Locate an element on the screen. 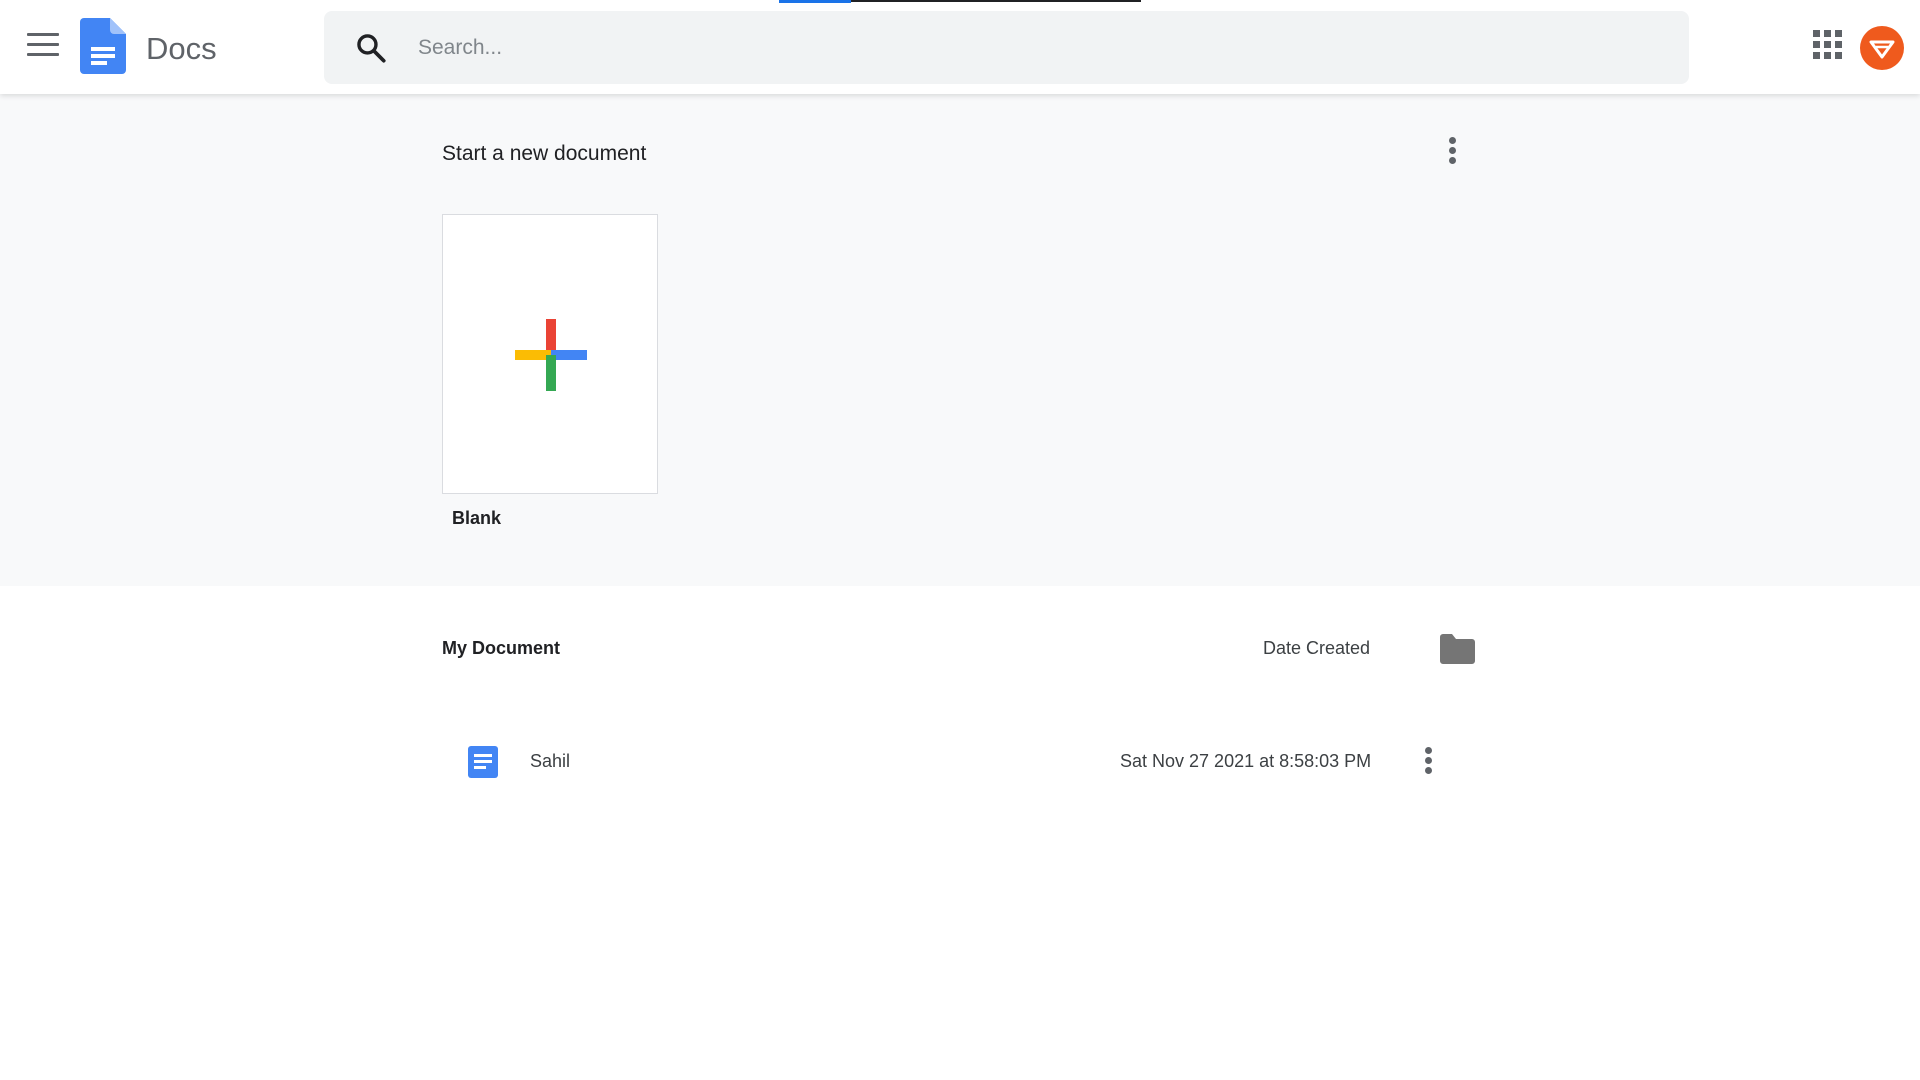 The height and width of the screenshot is (1080, 1920). documents-section-title: My Document is located at coordinates (501, 648).